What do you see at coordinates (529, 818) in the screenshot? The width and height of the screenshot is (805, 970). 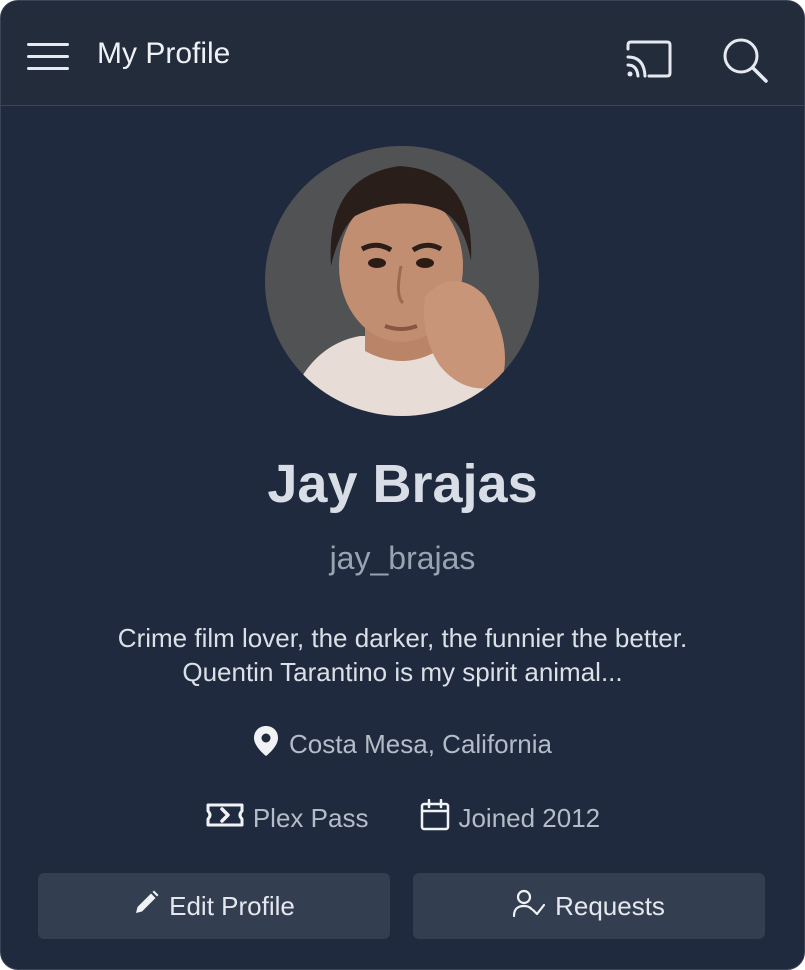 I see `joined-label: Joined 2012` at bounding box center [529, 818].